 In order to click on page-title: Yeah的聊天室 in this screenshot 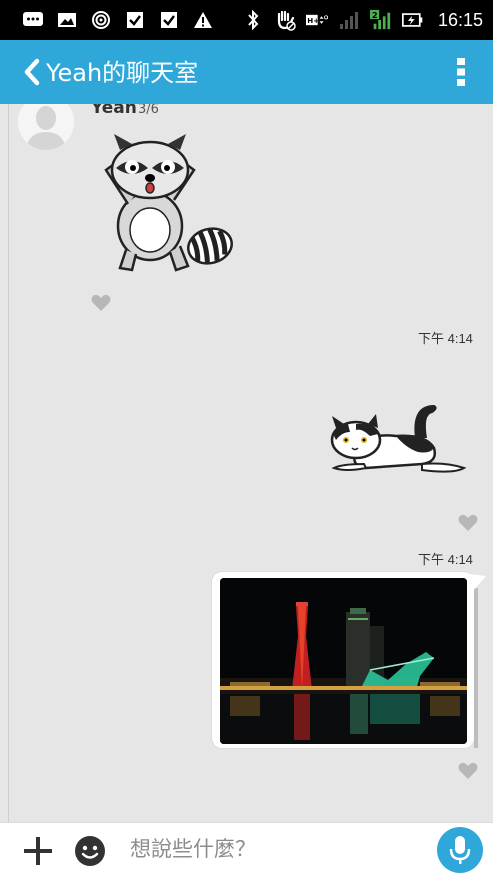, I will do `click(122, 73)`.